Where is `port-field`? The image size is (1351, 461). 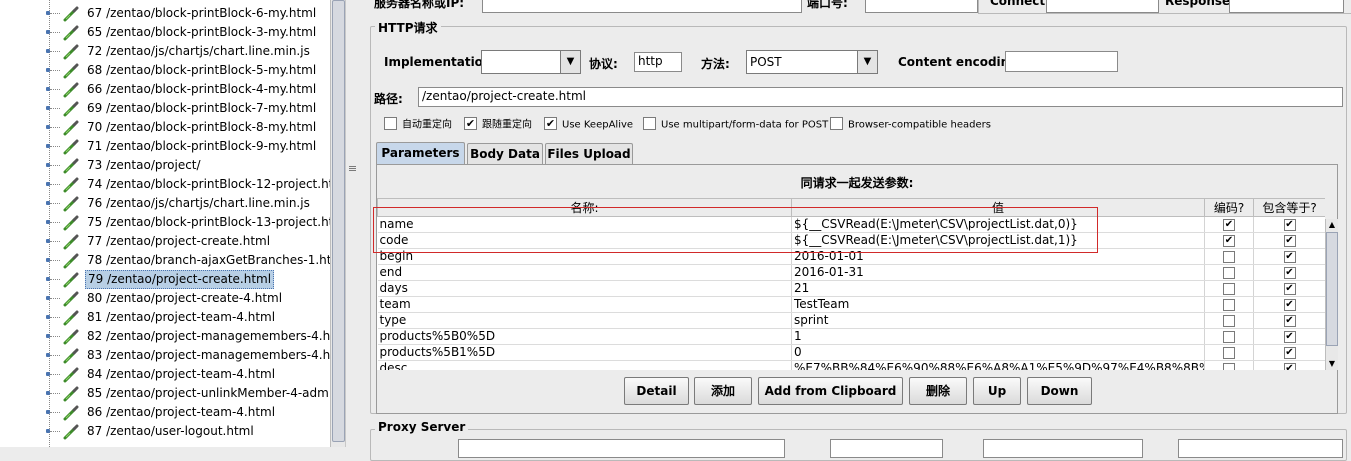 port-field is located at coordinates (921, 6).